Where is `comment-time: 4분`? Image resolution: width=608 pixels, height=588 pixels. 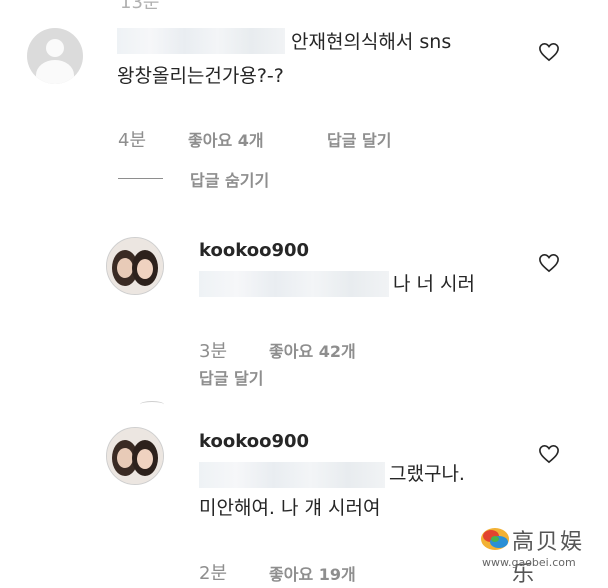
comment-time: 4분 is located at coordinates (132, 139).